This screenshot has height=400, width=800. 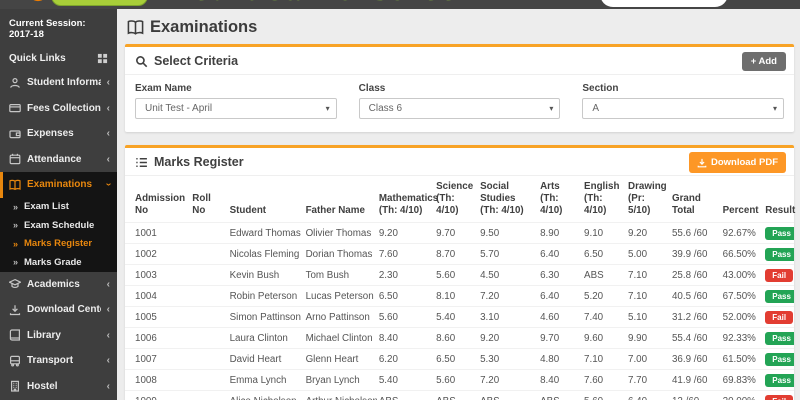 I want to click on result-cell: Fail, so click(x=778, y=395).